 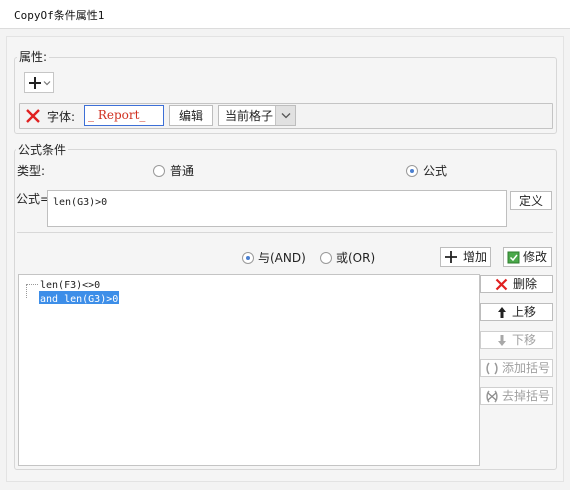 I want to click on logic-option-and-label: 与(AND), so click(x=282, y=257).